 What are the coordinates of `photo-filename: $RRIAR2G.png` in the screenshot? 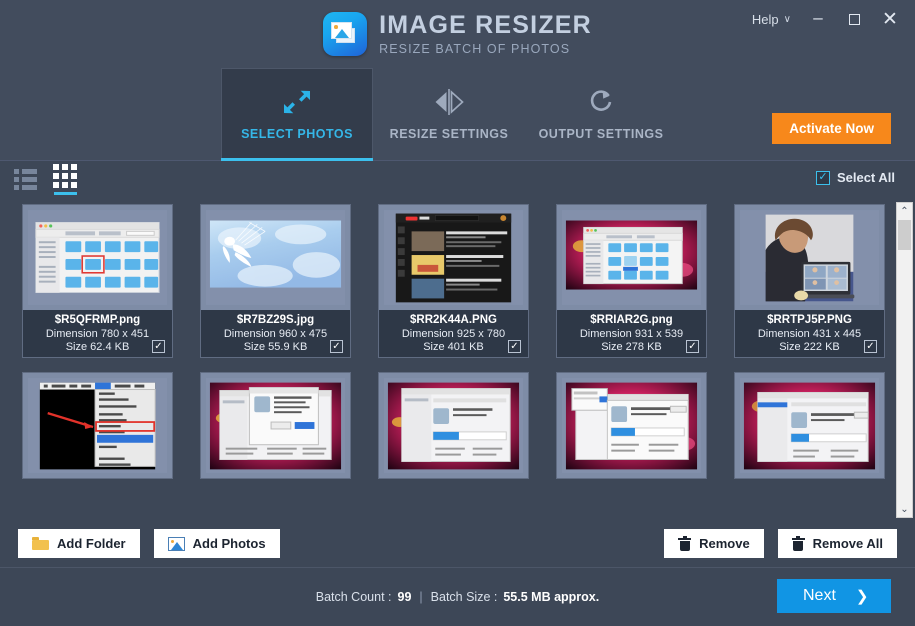 It's located at (631, 320).